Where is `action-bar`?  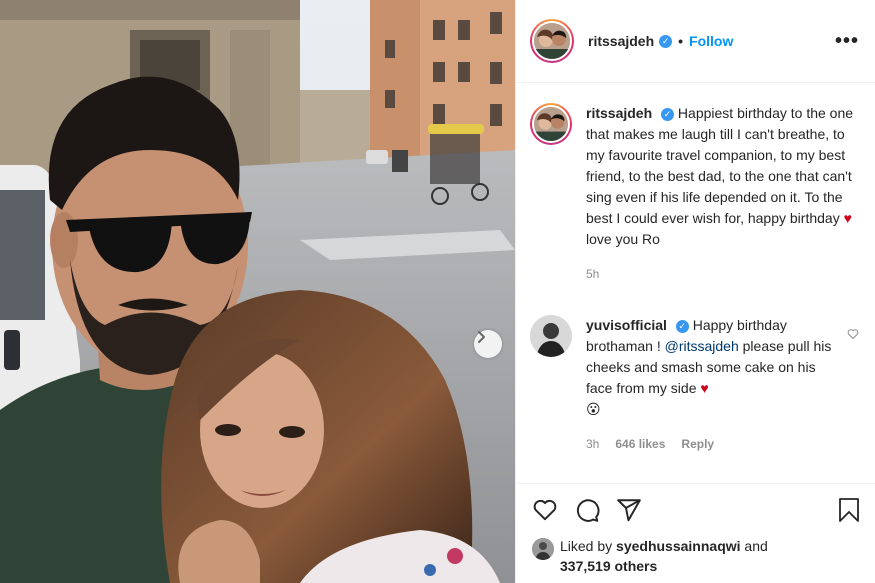
action-bar is located at coordinates (695, 509).